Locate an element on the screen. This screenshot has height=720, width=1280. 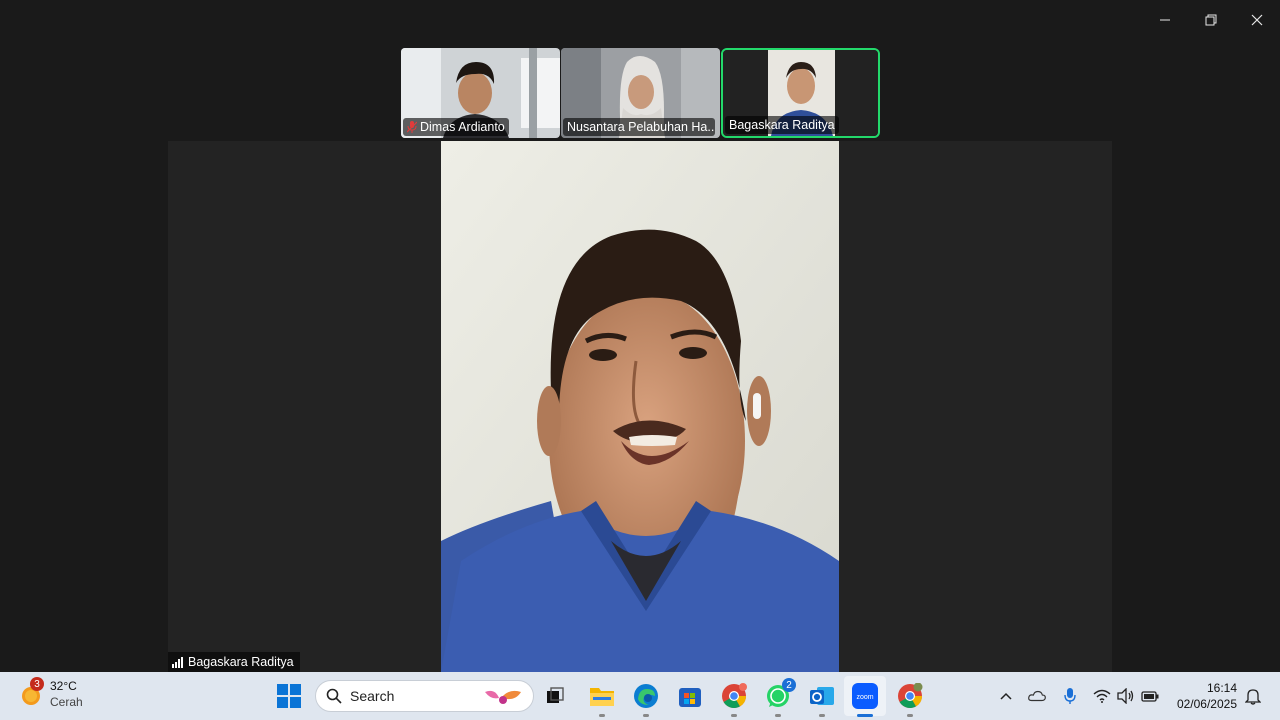
microphone-button is located at coordinates (1070, 696).